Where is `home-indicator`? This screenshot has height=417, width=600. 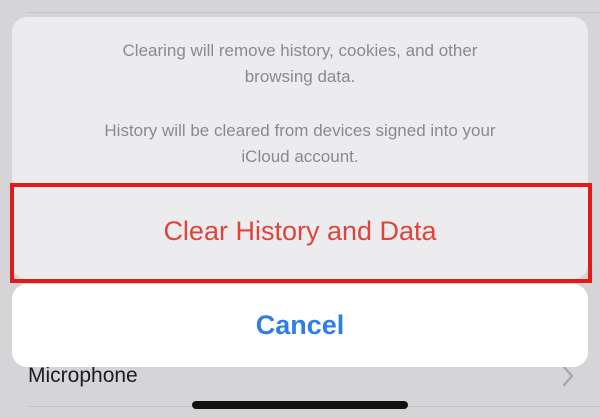 home-indicator is located at coordinates (300, 405).